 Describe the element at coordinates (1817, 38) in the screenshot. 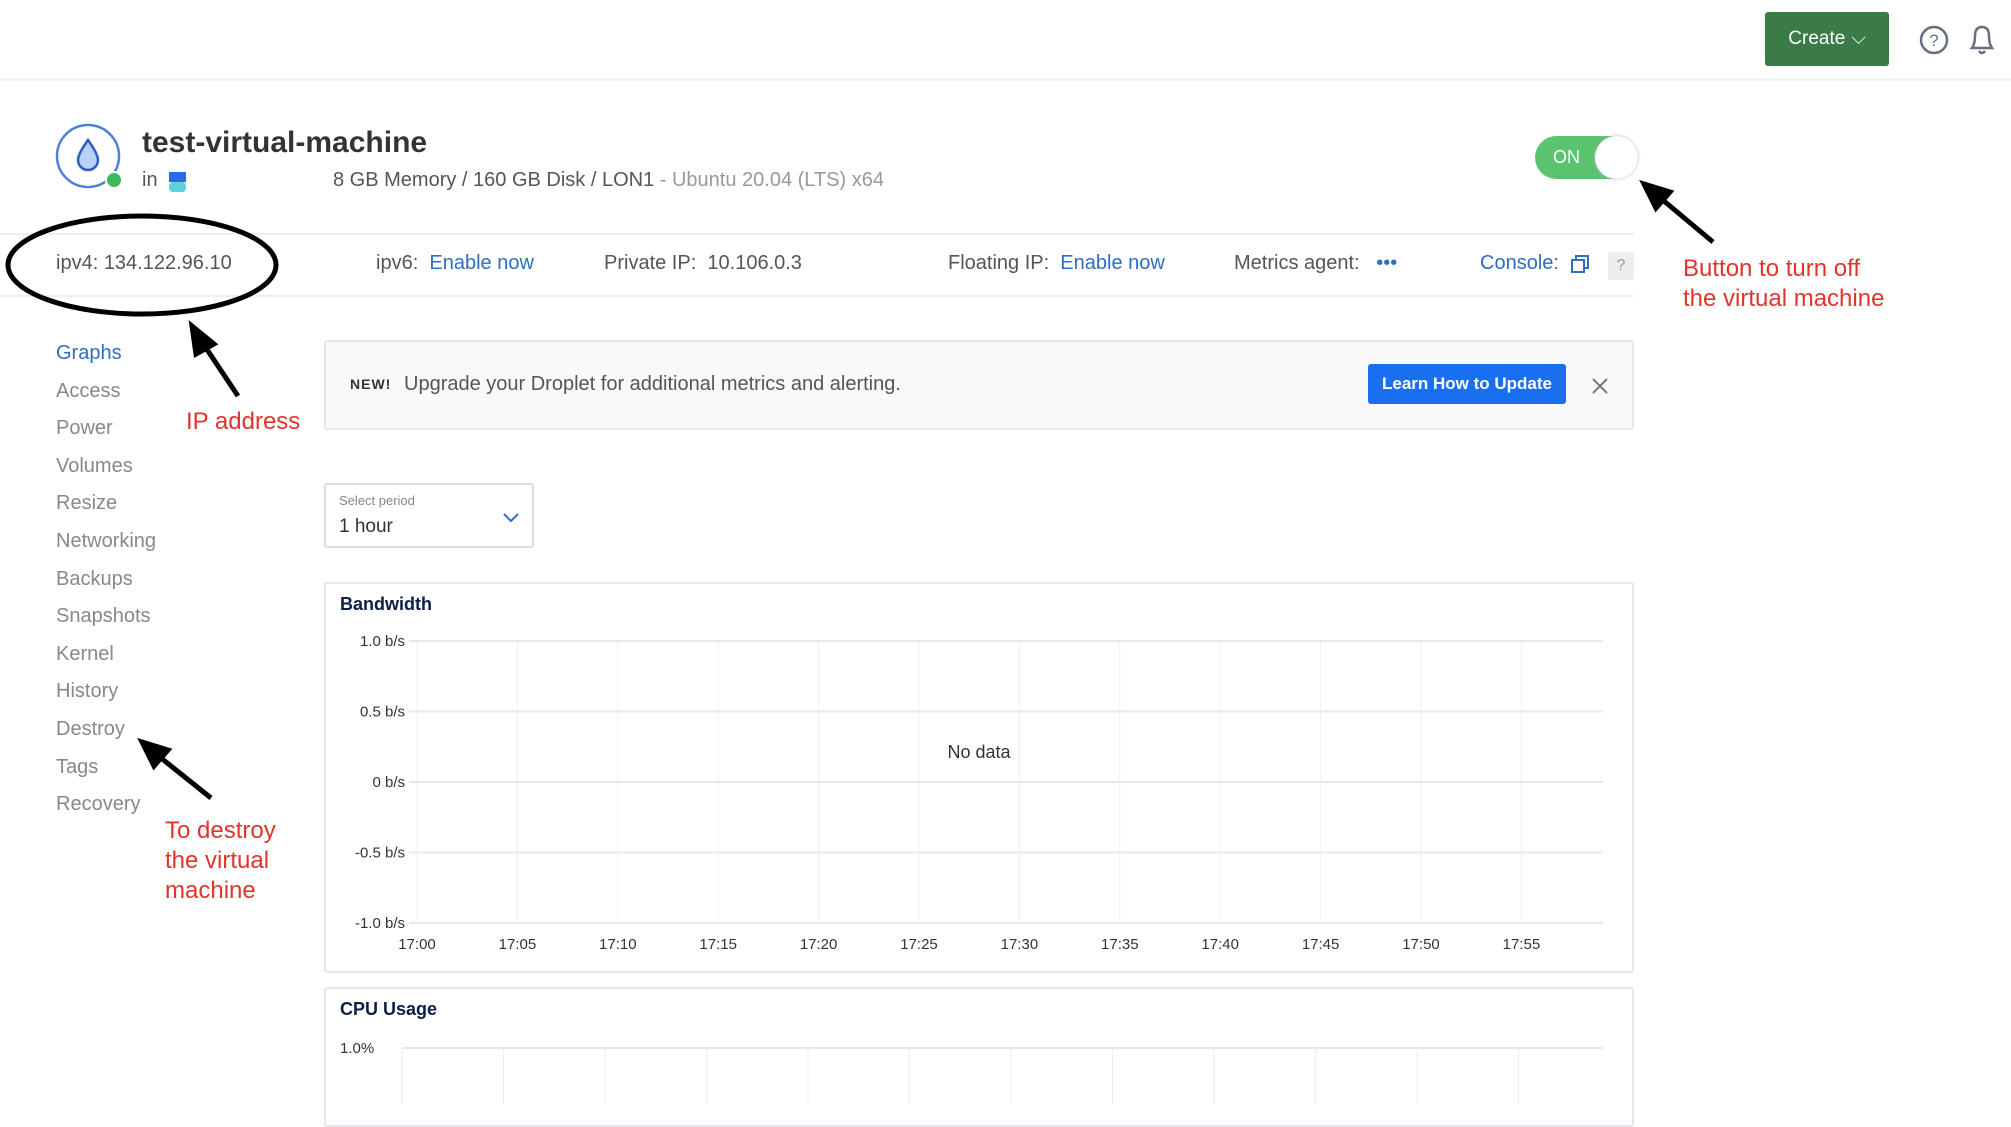

I see `create-label: Create` at that location.